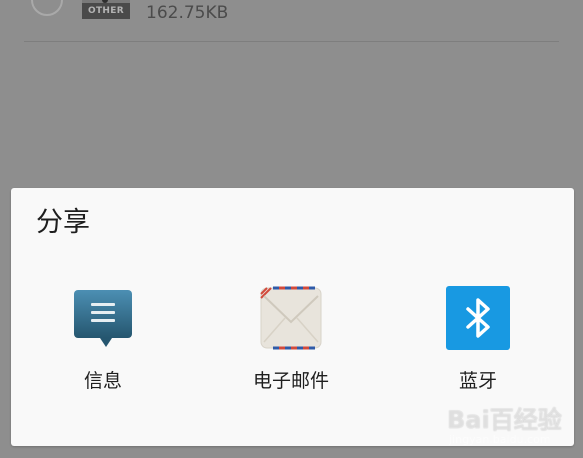 The width and height of the screenshot is (583, 458). I want to click on row-divider, so click(291, 41).